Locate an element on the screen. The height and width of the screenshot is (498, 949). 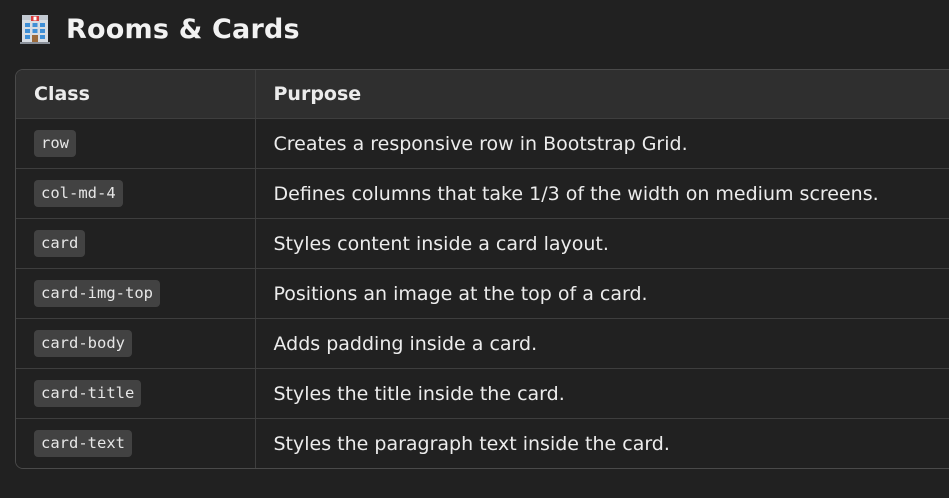
class-cell: card-text is located at coordinates (136, 443).